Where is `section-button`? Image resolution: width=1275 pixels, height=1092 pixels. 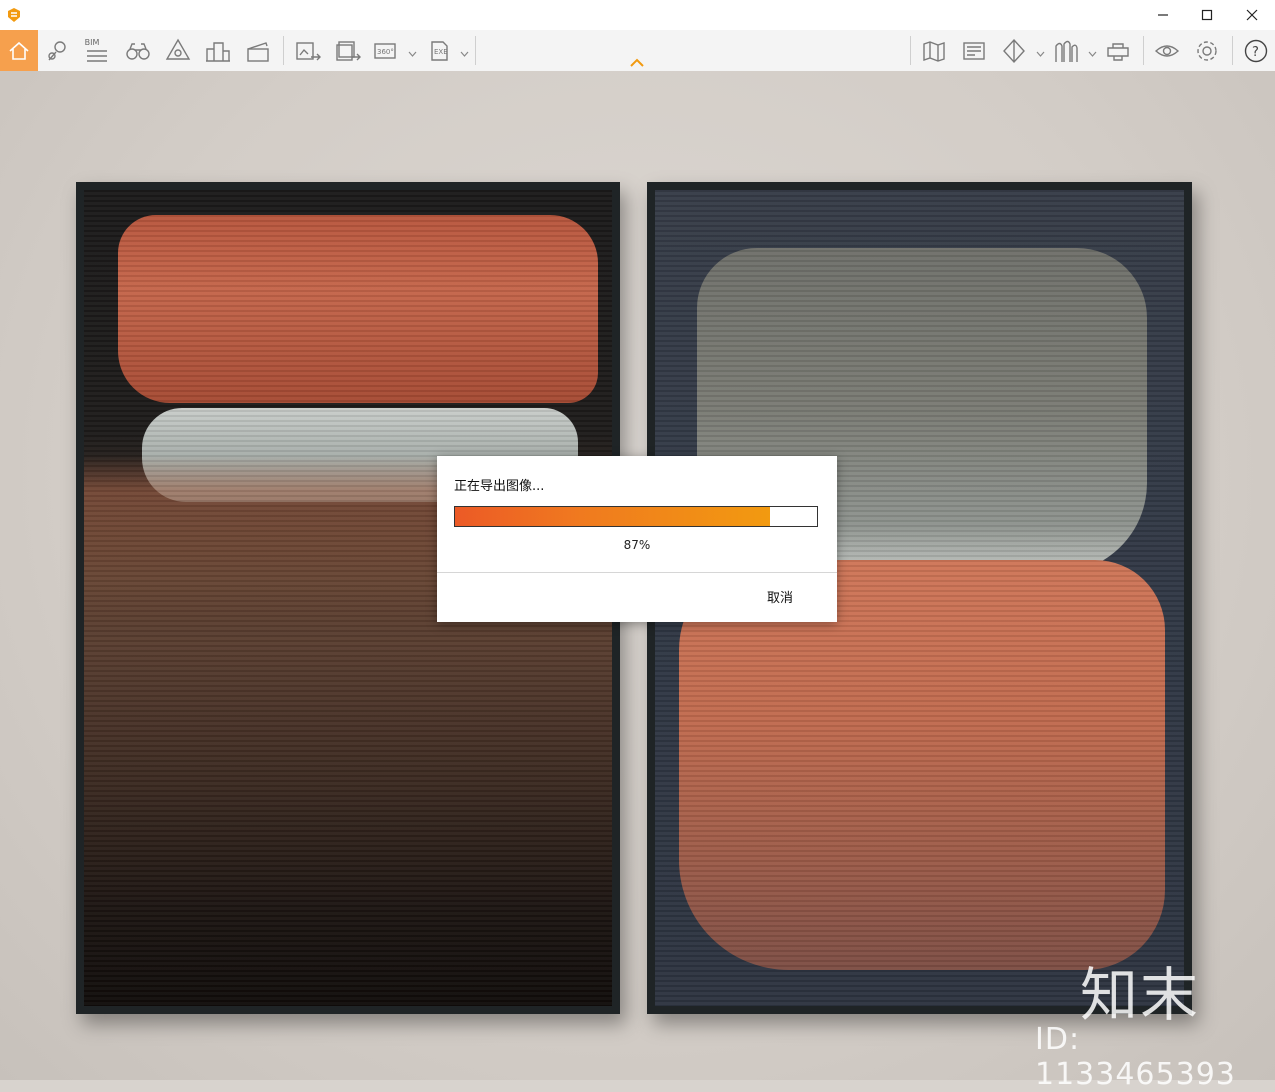 section-button is located at coordinates (1014, 50).